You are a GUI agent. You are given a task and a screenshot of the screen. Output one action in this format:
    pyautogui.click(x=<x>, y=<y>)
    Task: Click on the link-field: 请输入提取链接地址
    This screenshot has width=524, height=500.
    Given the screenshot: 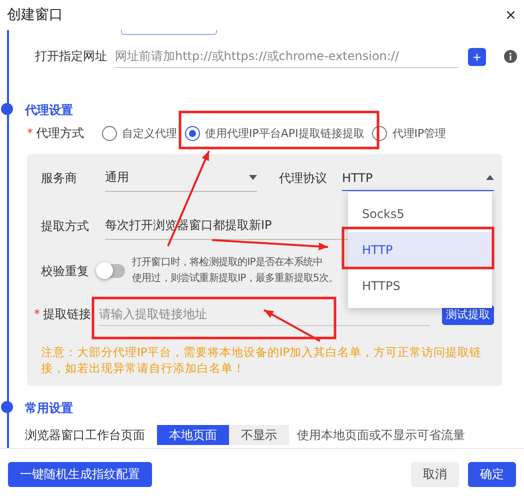 What is the action you would take?
    pyautogui.click(x=264, y=314)
    